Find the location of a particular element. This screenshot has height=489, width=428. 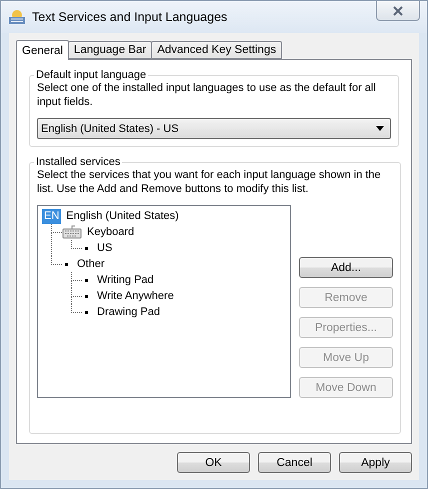

dialog-button: Cancel is located at coordinates (294, 462).